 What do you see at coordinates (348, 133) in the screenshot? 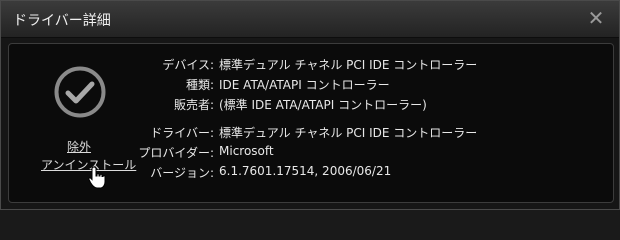
I see `driver-value: 標準デュアル チャネル PCI IDE コントローラー` at bounding box center [348, 133].